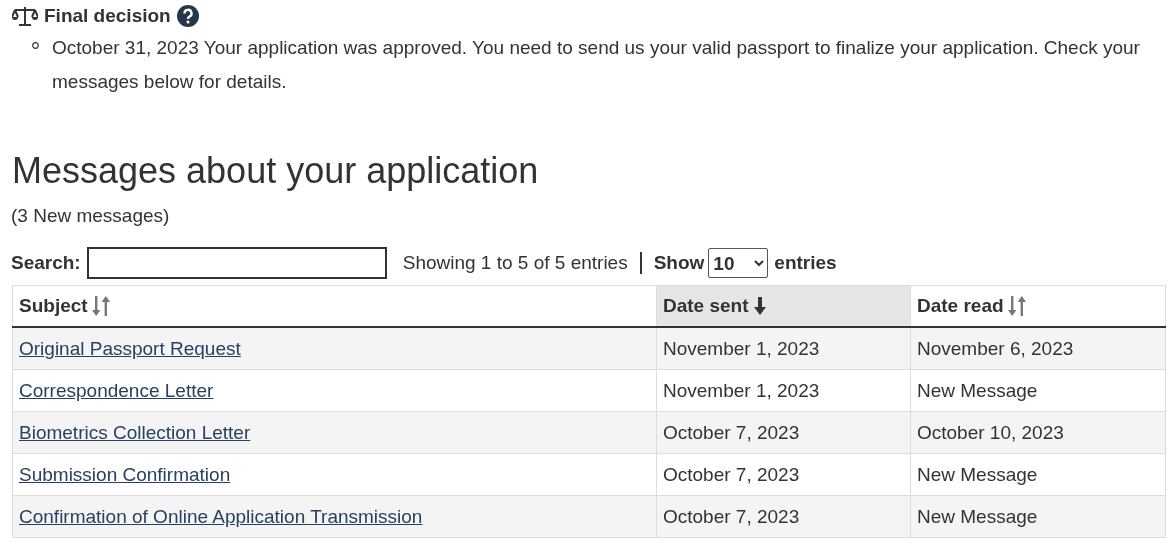 The image size is (1170, 546). Describe the element at coordinates (679, 263) in the screenshot. I see `show-label: Show` at that location.